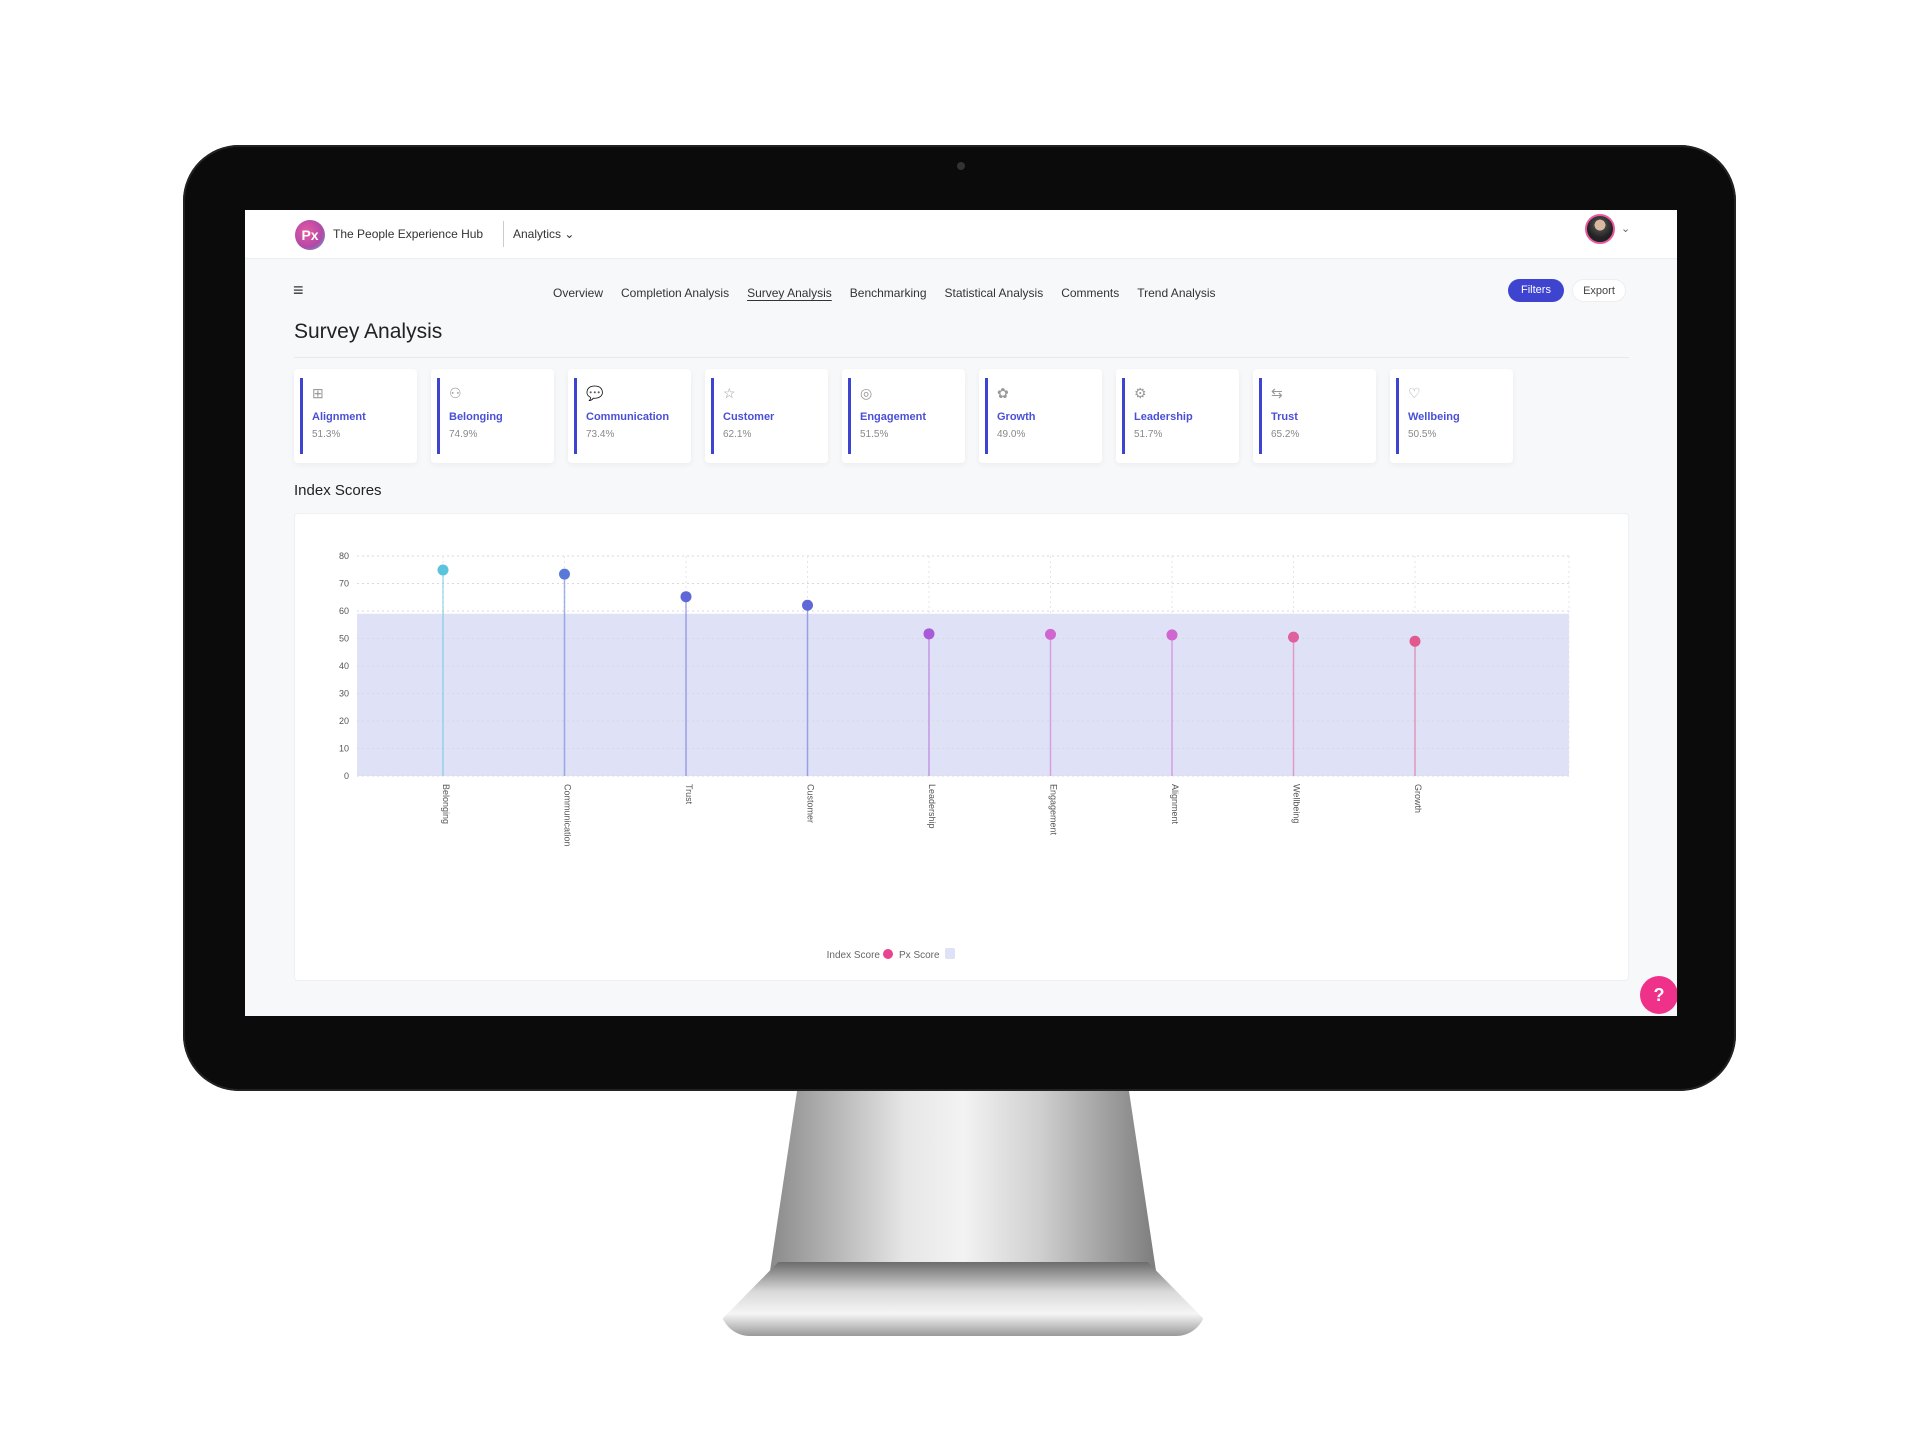 The width and height of the screenshot is (1920, 1440). I want to click on card-name: Wellbeing, so click(1434, 417).